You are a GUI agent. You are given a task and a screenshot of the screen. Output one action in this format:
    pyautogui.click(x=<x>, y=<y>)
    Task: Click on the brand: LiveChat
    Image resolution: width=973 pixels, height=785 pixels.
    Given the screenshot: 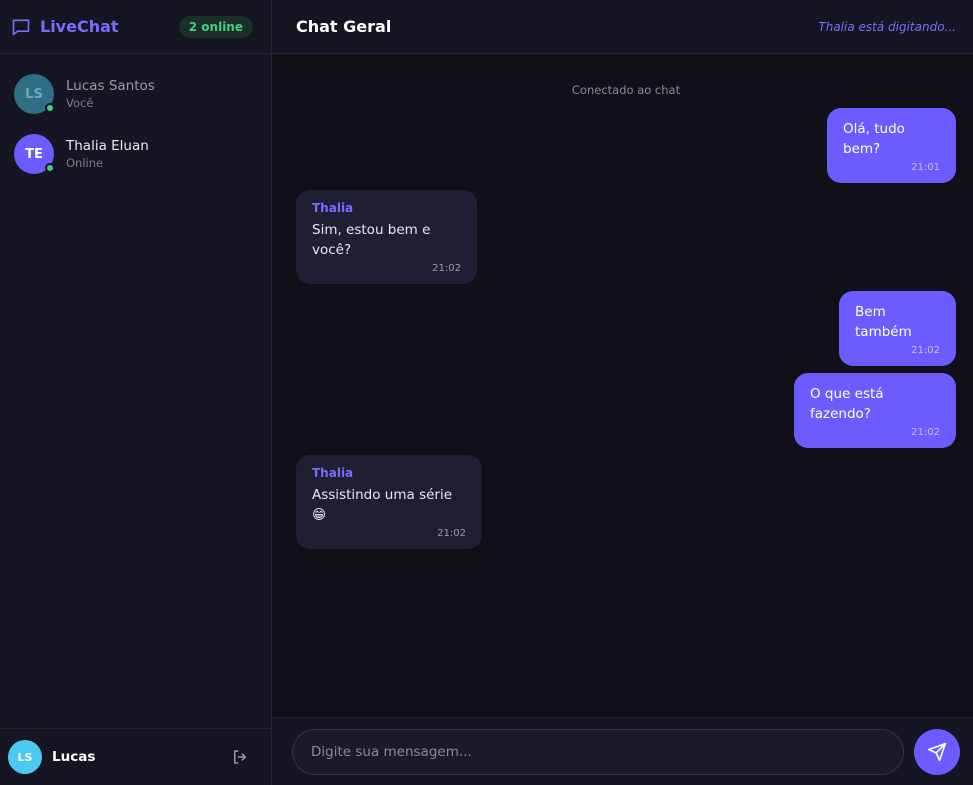 What is the action you would take?
    pyautogui.click(x=65, y=27)
    